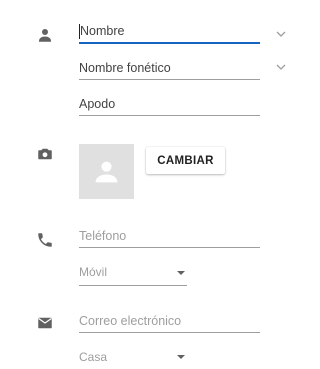  What do you see at coordinates (169, 332) in the screenshot?
I see `email-underline` at bounding box center [169, 332].